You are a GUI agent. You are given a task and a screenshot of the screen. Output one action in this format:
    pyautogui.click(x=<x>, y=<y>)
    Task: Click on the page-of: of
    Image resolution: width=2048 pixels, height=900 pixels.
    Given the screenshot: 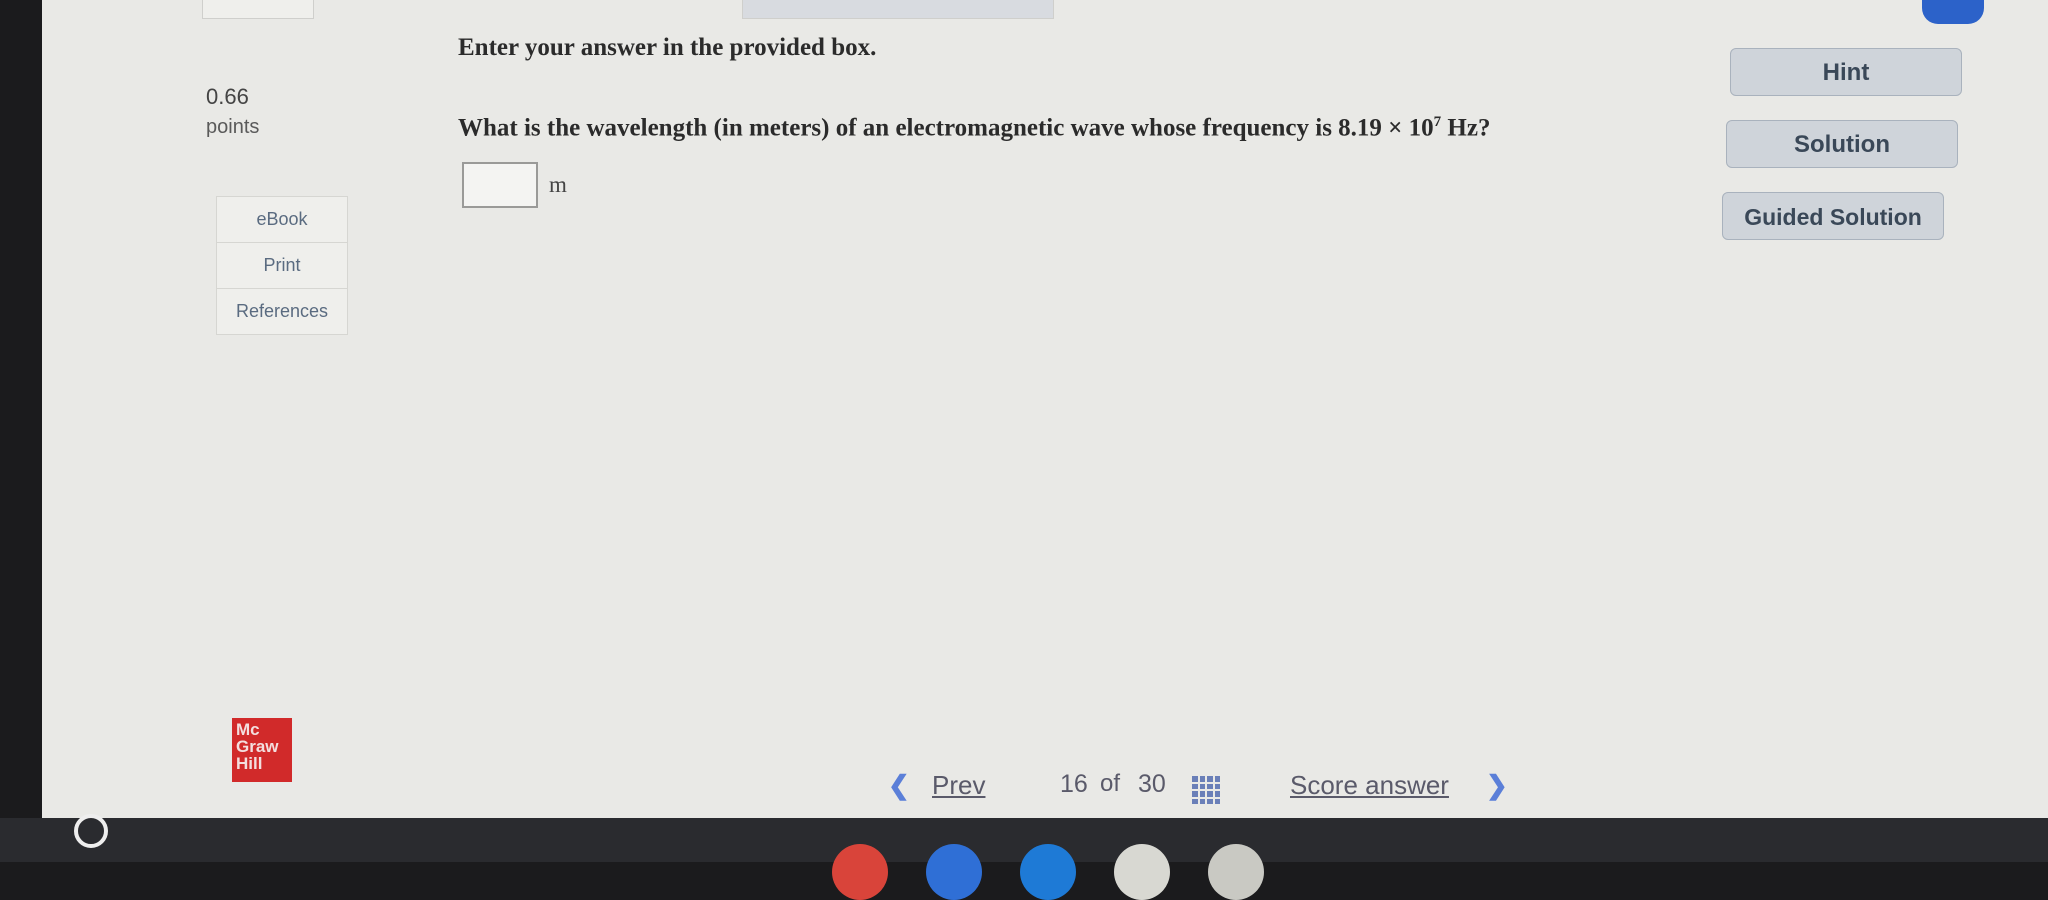 What is the action you would take?
    pyautogui.click(x=1110, y=783)
    